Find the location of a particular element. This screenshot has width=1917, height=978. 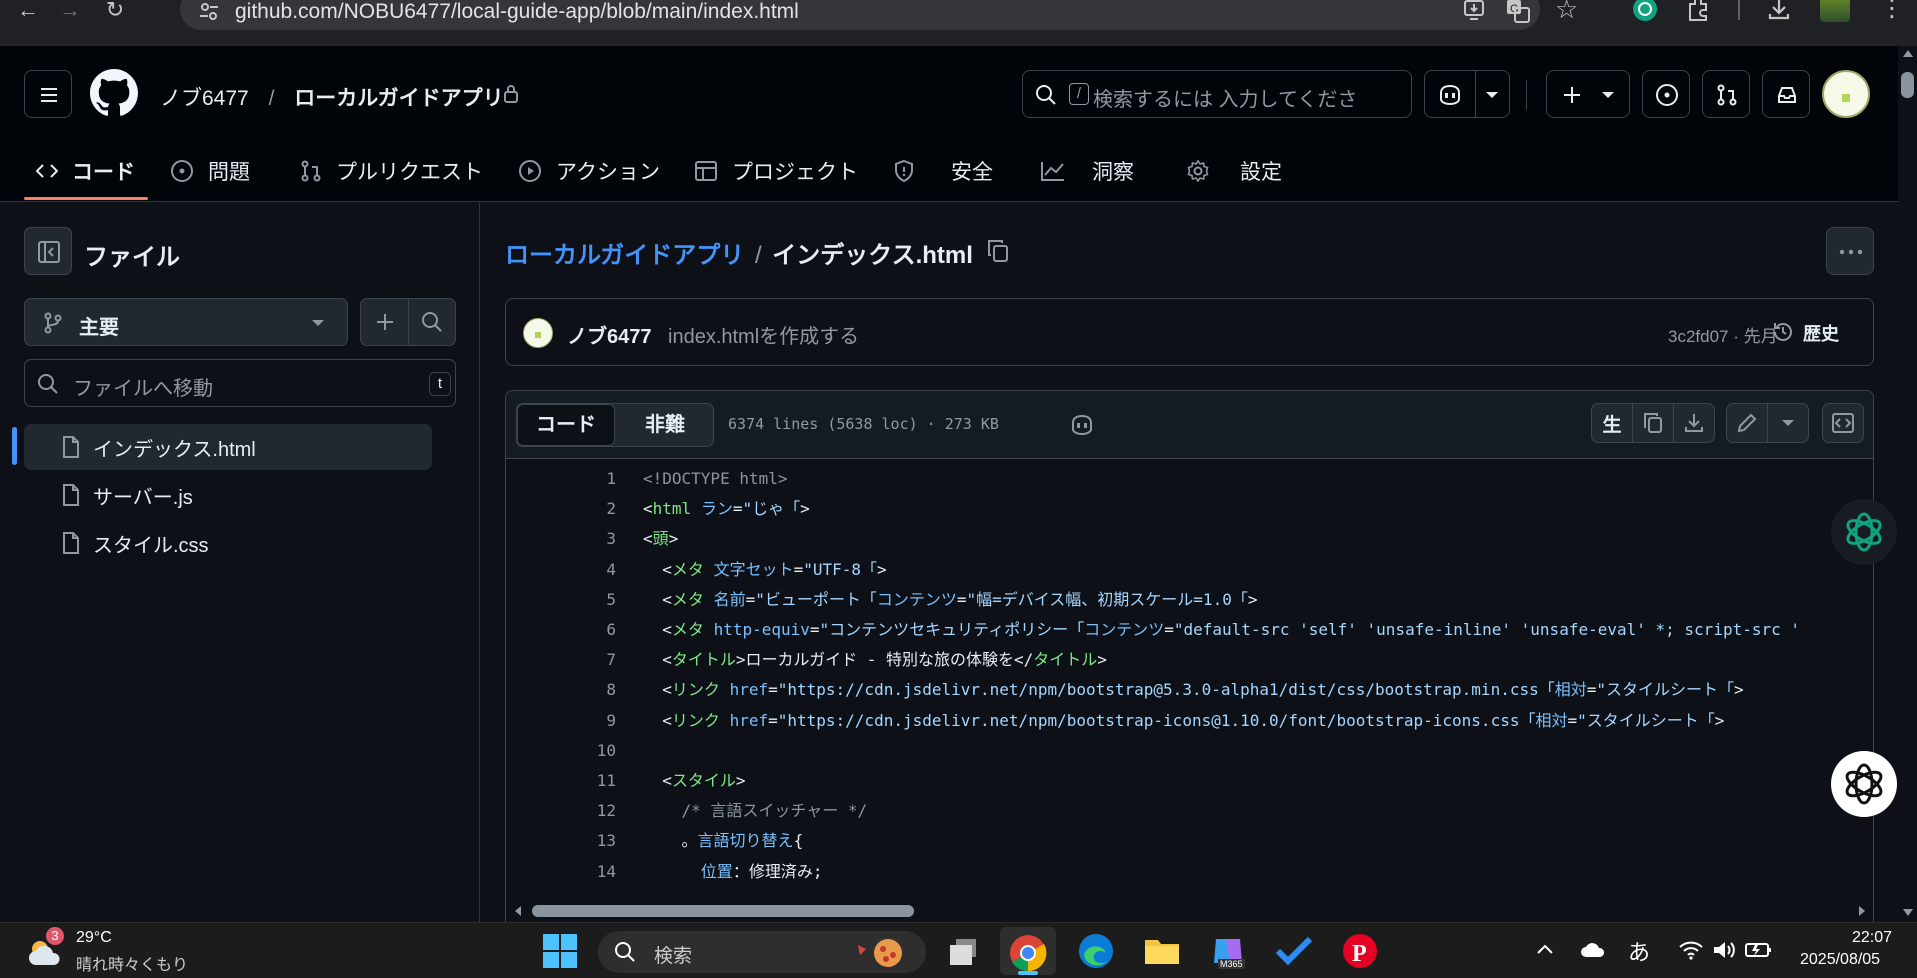

scroll-up-arrow-icon is located at coordinates (1908, 53).